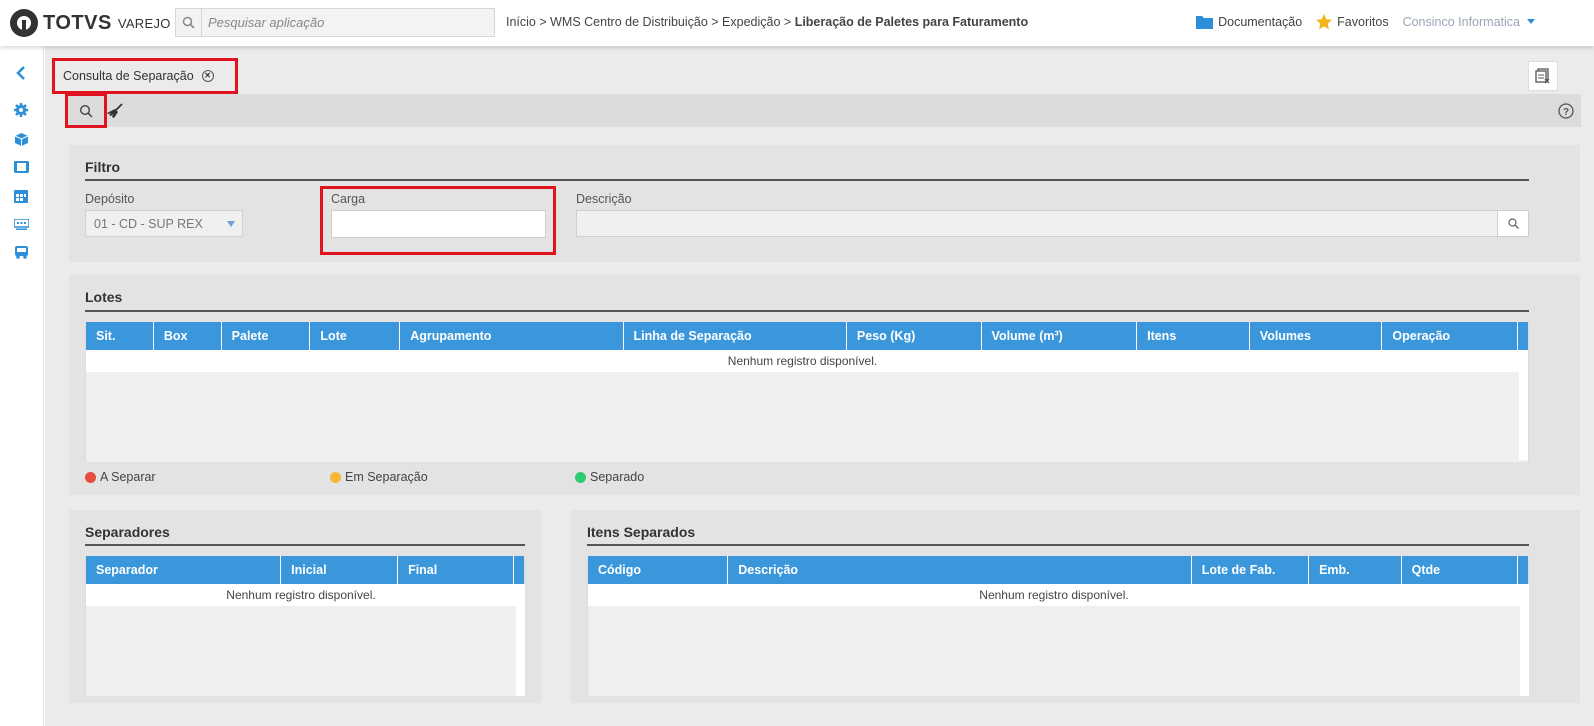 This screenshot has height=726, width=1594. I want to click on deposito-select: 01 - CD - SUP REX, so click(164, 223).